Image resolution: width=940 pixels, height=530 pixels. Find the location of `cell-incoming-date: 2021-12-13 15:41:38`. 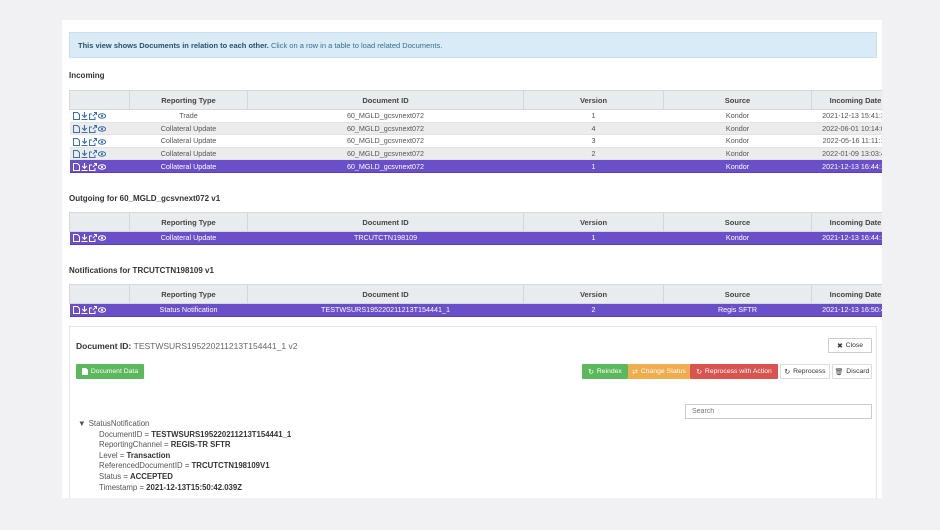

cell-incoming-date: 2021-12-13 15:41:38 is located at coordinates (846, 116).